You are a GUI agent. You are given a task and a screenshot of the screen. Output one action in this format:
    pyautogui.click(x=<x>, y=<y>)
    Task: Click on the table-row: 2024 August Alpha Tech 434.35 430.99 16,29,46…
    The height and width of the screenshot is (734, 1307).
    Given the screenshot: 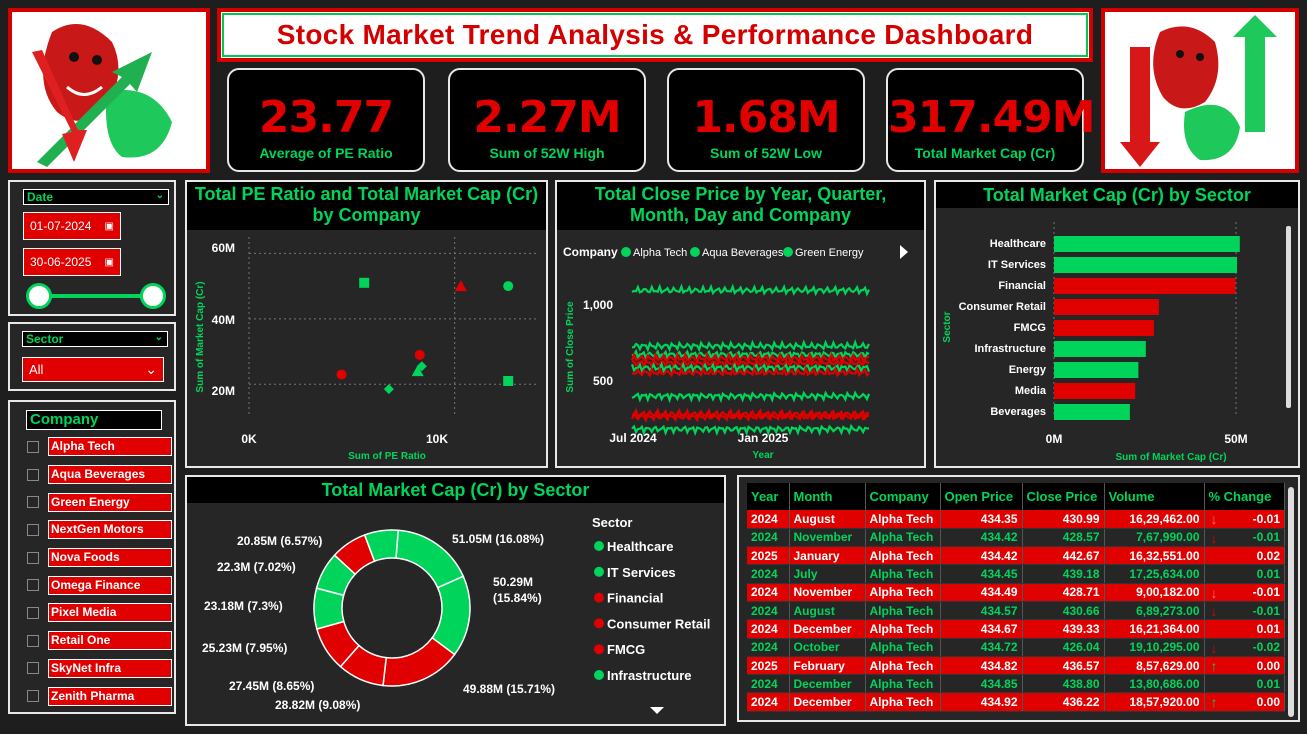 What is the action you would take?
    pyautogui.click(x=1016, y=519)
    